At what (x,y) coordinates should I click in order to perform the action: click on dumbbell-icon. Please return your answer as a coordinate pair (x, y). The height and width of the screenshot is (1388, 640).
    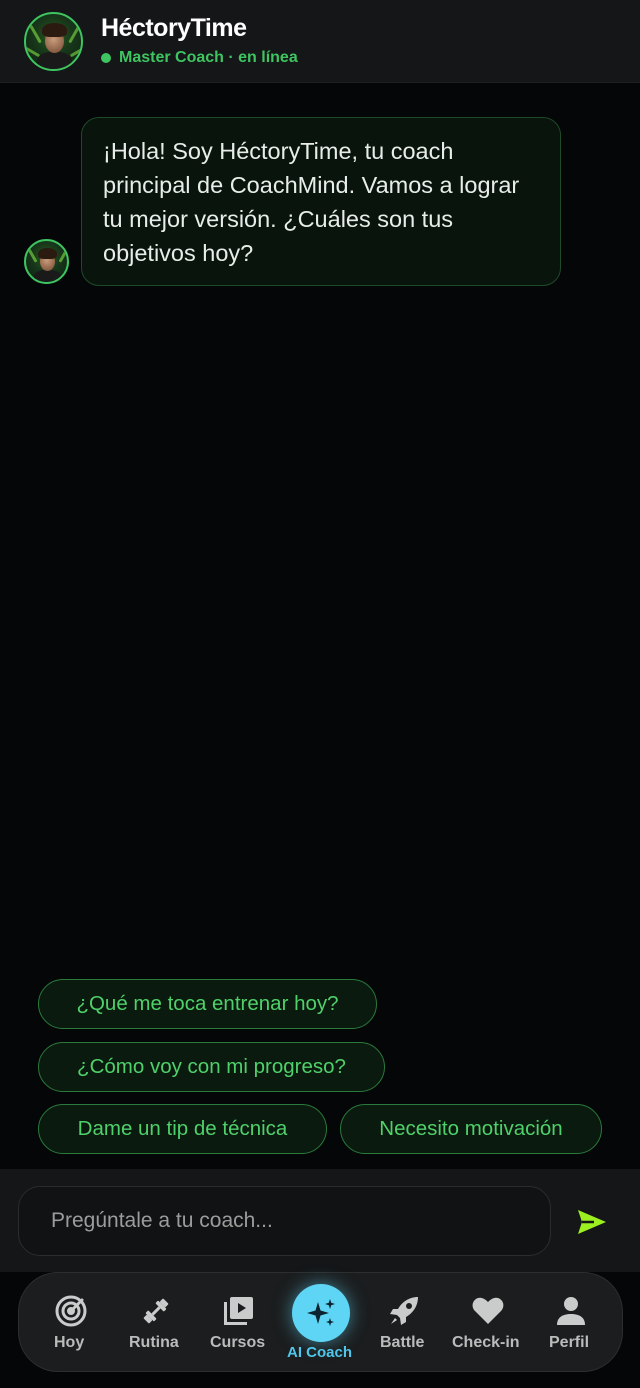
    Looking at the image, I should click on (156, 1311).